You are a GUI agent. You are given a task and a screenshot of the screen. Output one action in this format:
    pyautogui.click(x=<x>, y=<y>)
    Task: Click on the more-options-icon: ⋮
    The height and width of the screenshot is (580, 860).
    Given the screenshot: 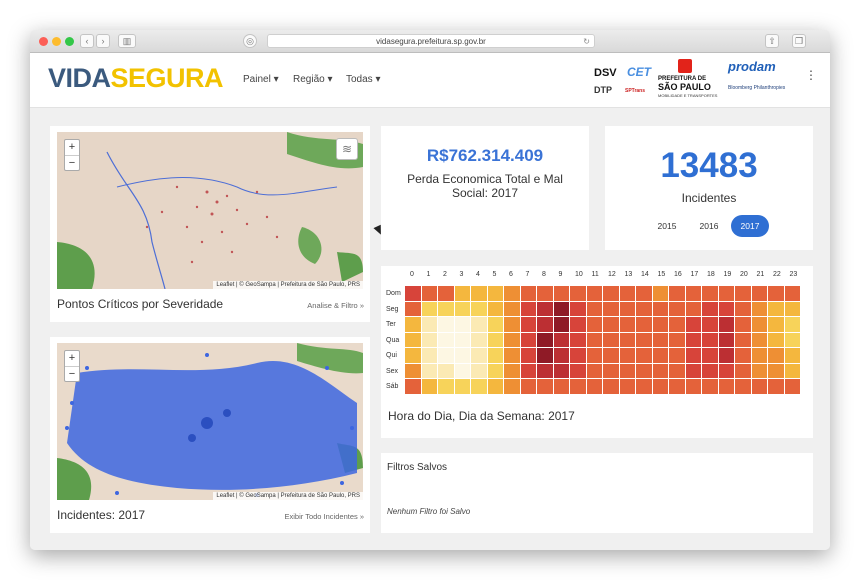 What is the action you would take?
    pyautogui.click(x=811, y=75)
    